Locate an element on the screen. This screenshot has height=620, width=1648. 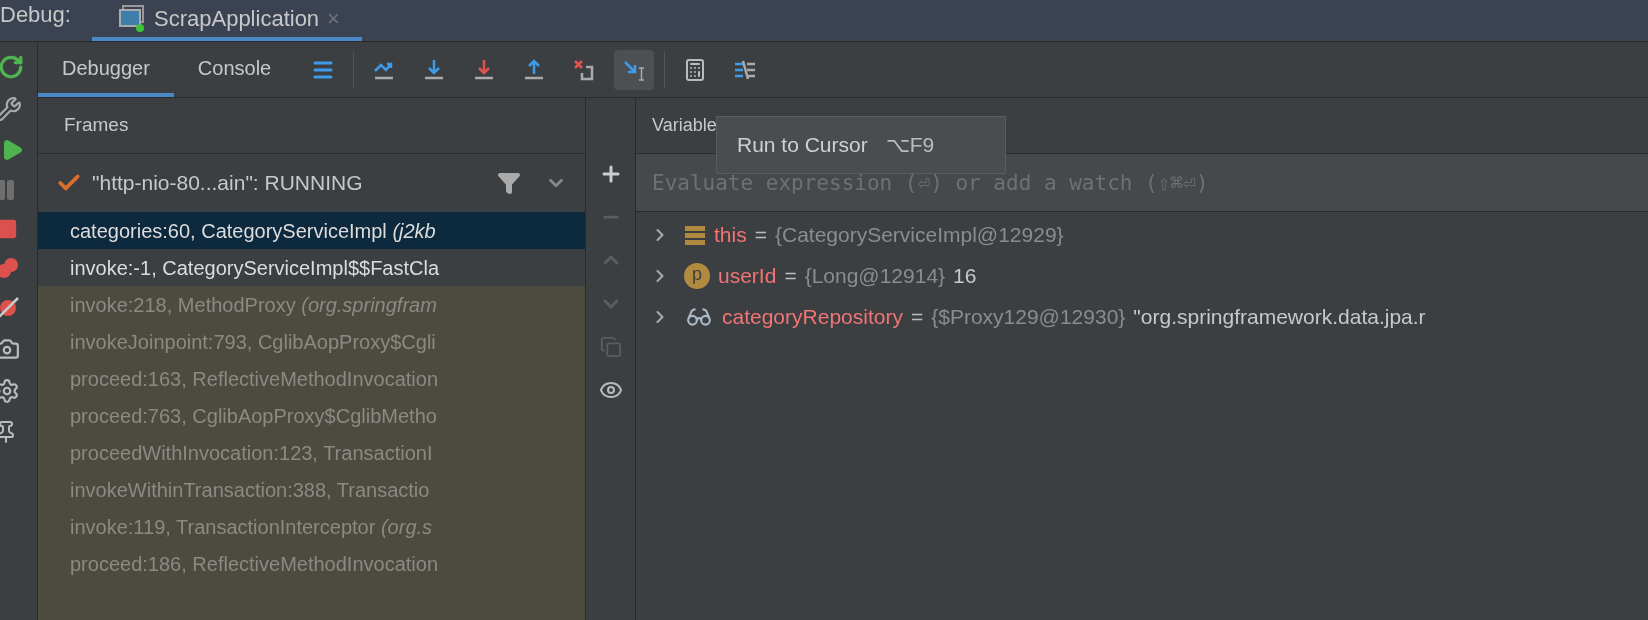
frame-label: invokeWithinTransaction:388, Transactio is located at coordinates (250, 490).